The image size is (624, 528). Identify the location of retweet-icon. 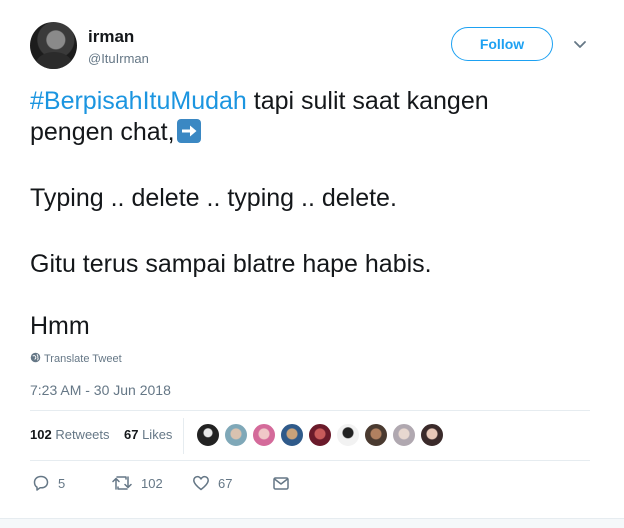
(122, 483).